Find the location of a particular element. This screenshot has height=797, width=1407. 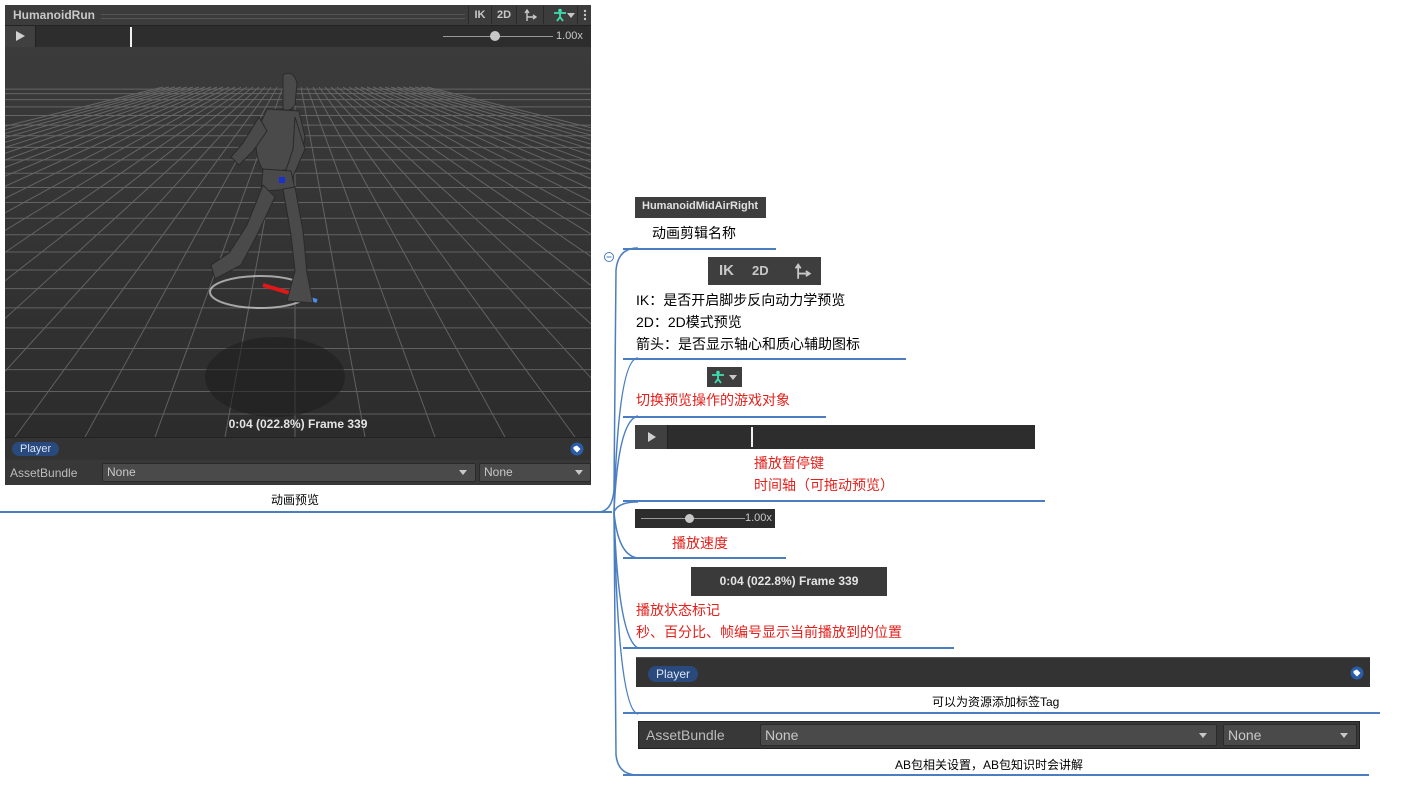

speed-description: 播放速度 is located at coordinates (700, 543).